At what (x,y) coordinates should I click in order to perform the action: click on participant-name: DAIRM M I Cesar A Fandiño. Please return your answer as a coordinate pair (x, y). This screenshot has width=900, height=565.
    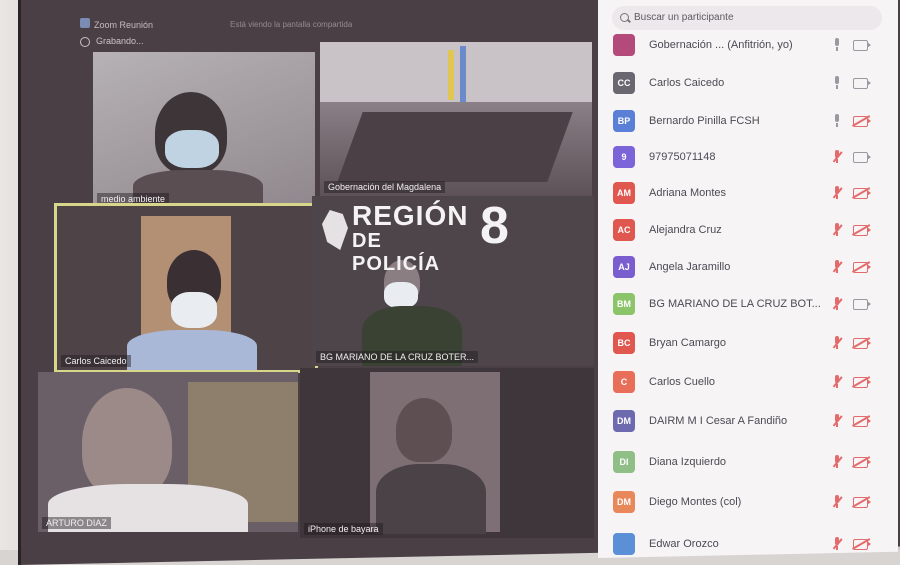
    Looking at the image, I should click on (718, 421).